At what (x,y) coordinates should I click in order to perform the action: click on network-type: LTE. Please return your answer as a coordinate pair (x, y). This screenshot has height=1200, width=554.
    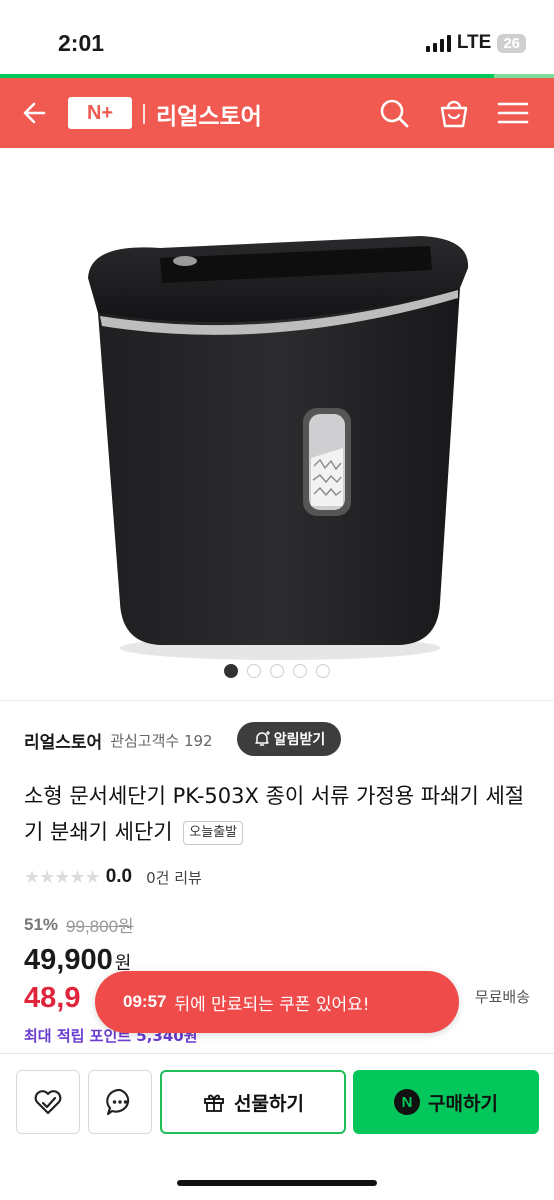
    Looking at the image, I should click on (474, 42).